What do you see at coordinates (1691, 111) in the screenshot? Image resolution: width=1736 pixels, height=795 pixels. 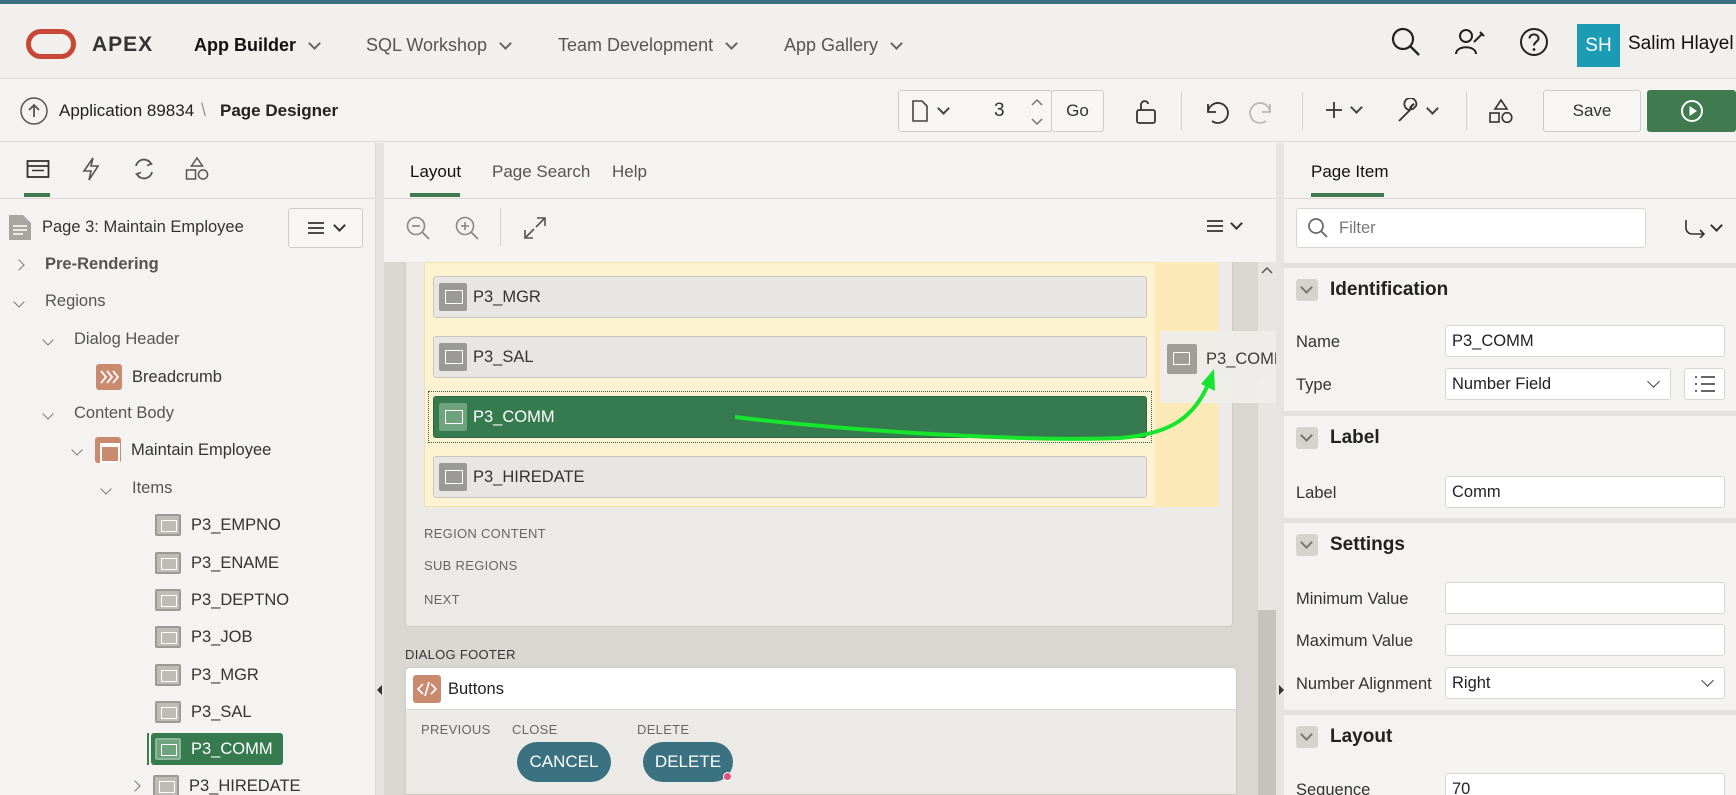 I see `run-page-button` at bounding box center [1691, 111].